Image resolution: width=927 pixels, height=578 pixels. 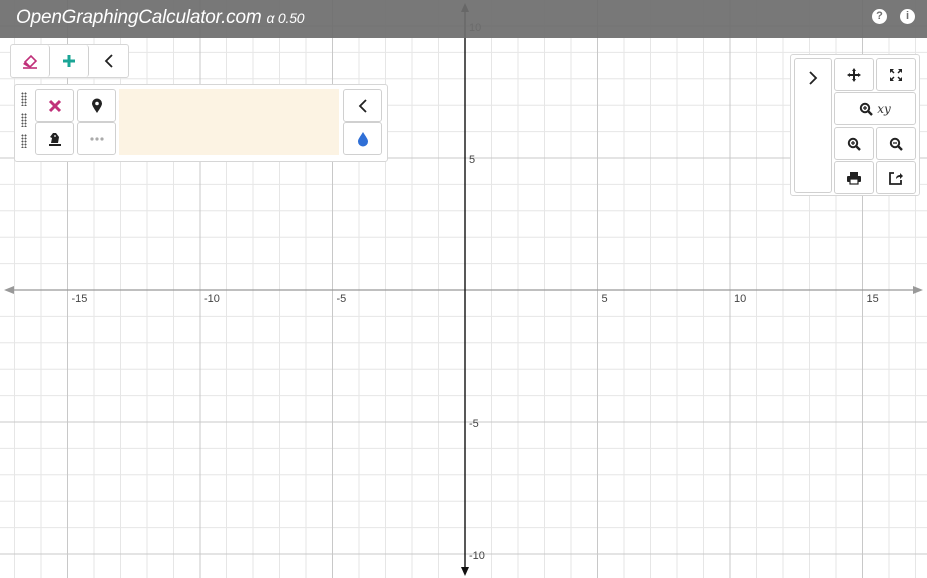 I want to click on print-icon, so click(x=854, y=178).